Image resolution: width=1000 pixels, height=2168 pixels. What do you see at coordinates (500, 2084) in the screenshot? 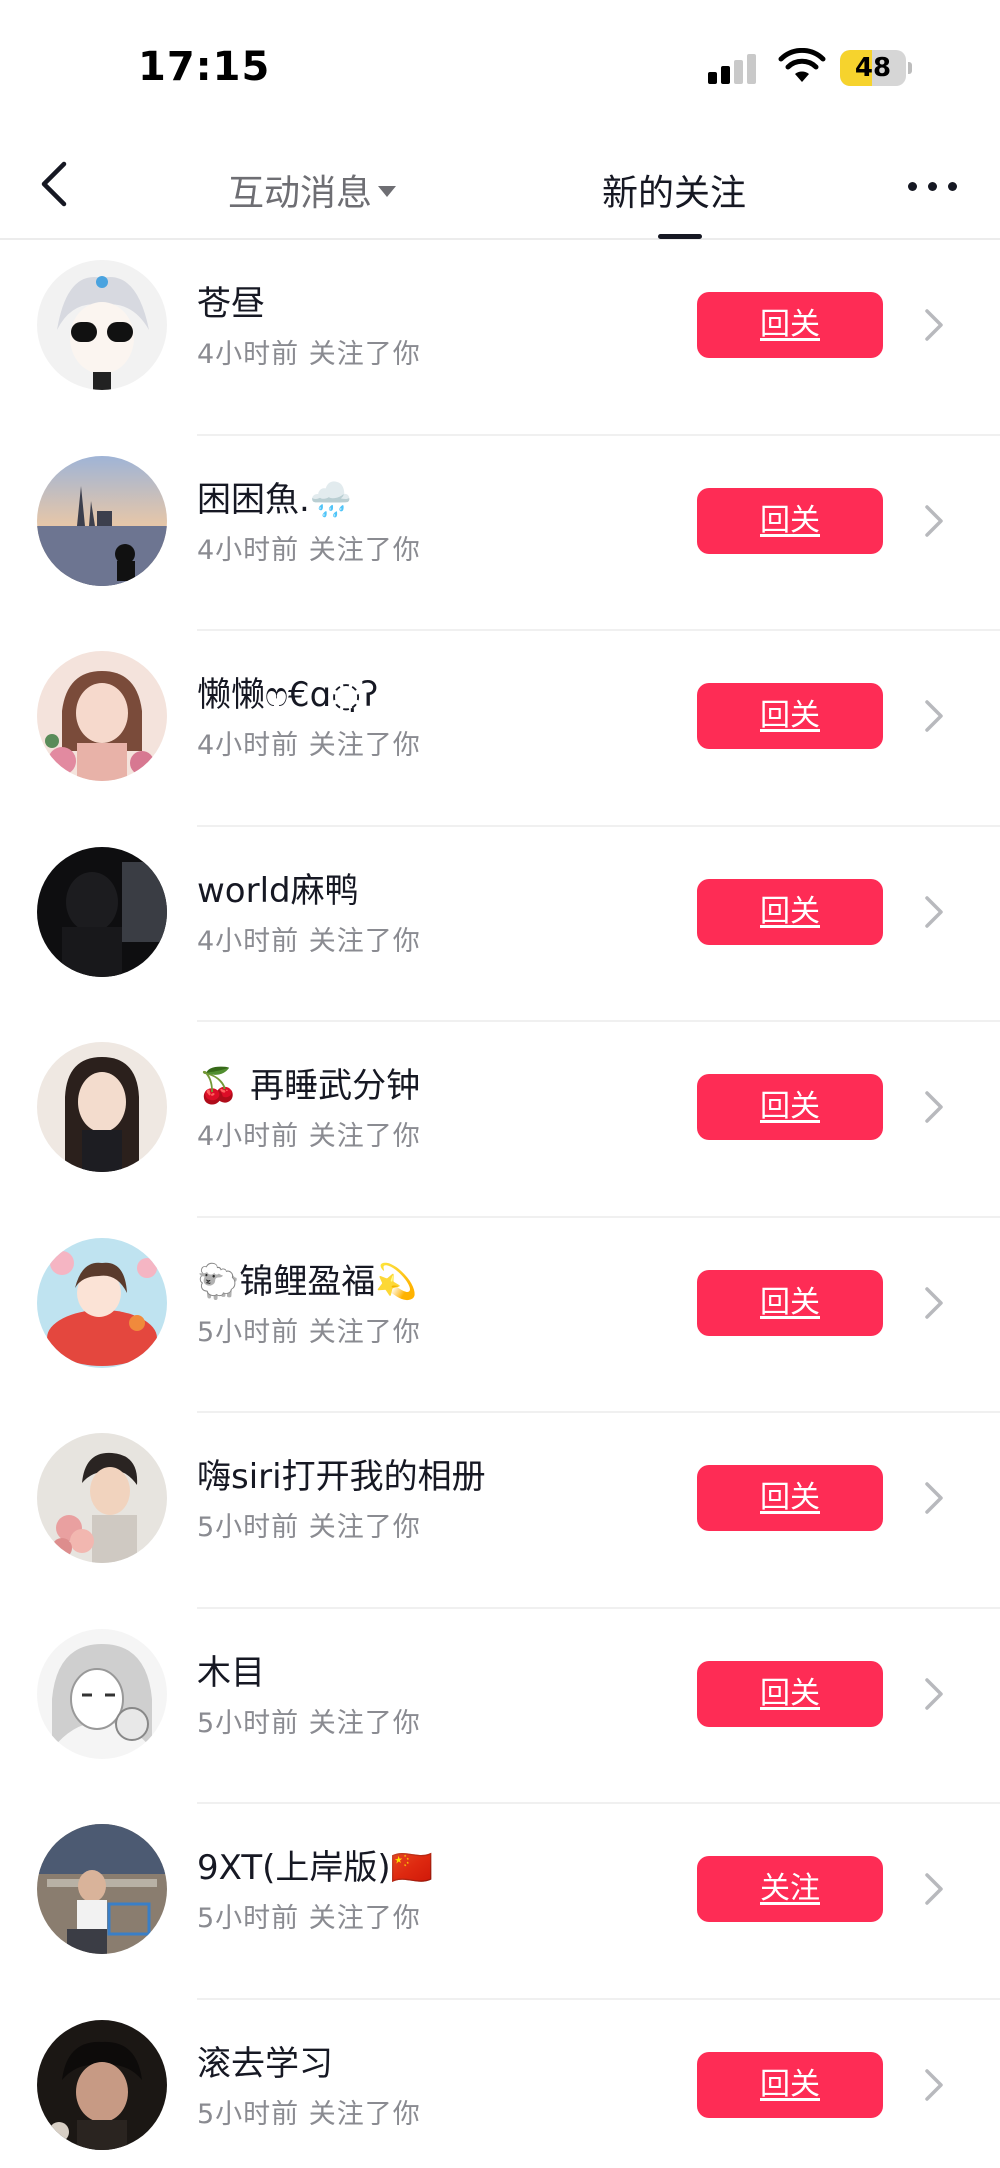
I see `follower-row-10: 滚去学习 5小时前 关注了你 回关` at bounding box center [500, 2084].